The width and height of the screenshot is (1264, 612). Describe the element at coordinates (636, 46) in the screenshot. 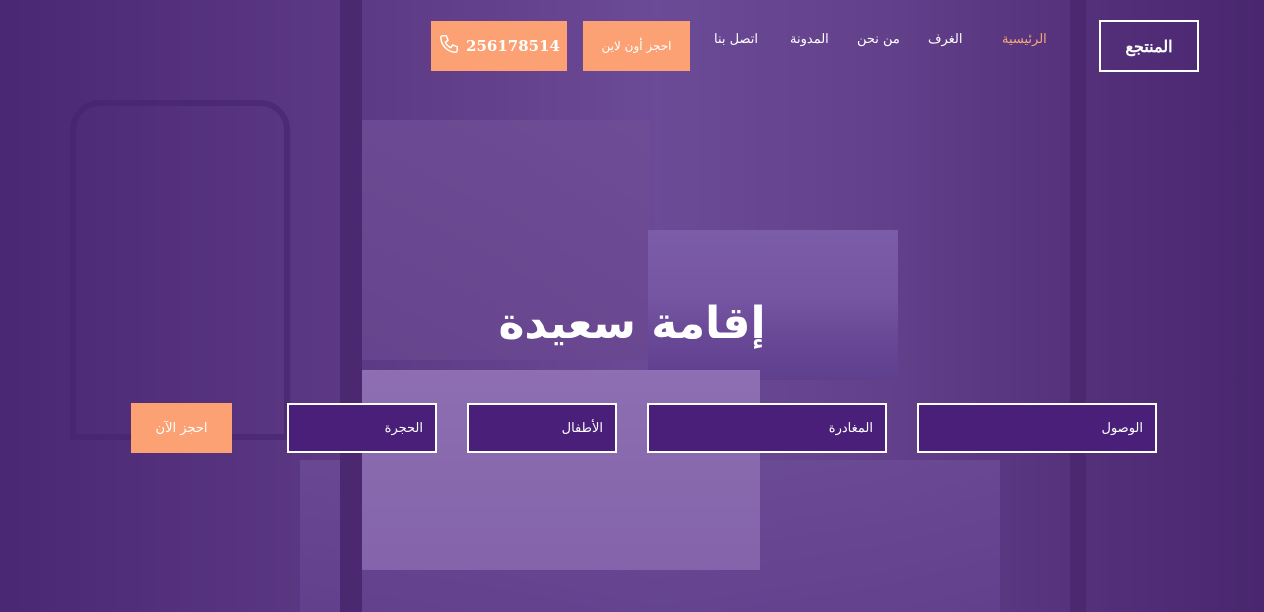

I see `book-online-button: احجز أون لاين` at that location.